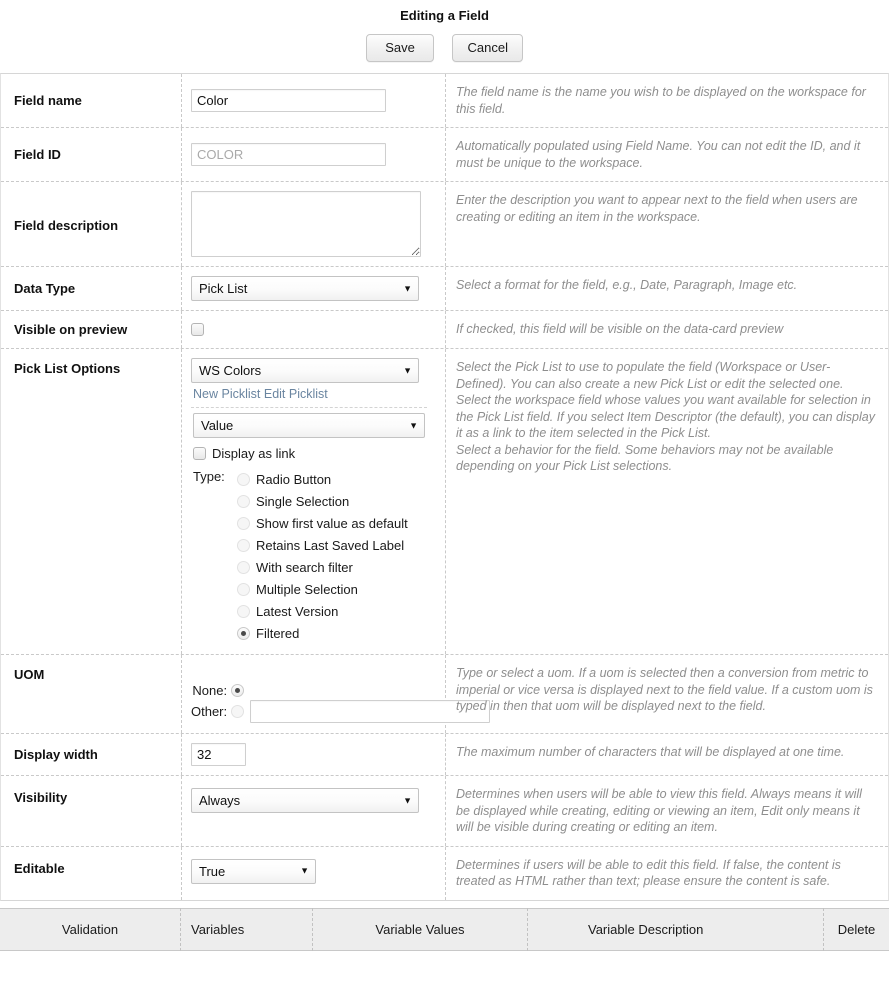  What do you see at coordinates (247, 929) in the screenshot?
I see `column-header-variables: Variables` at bounding box center [247, 929].